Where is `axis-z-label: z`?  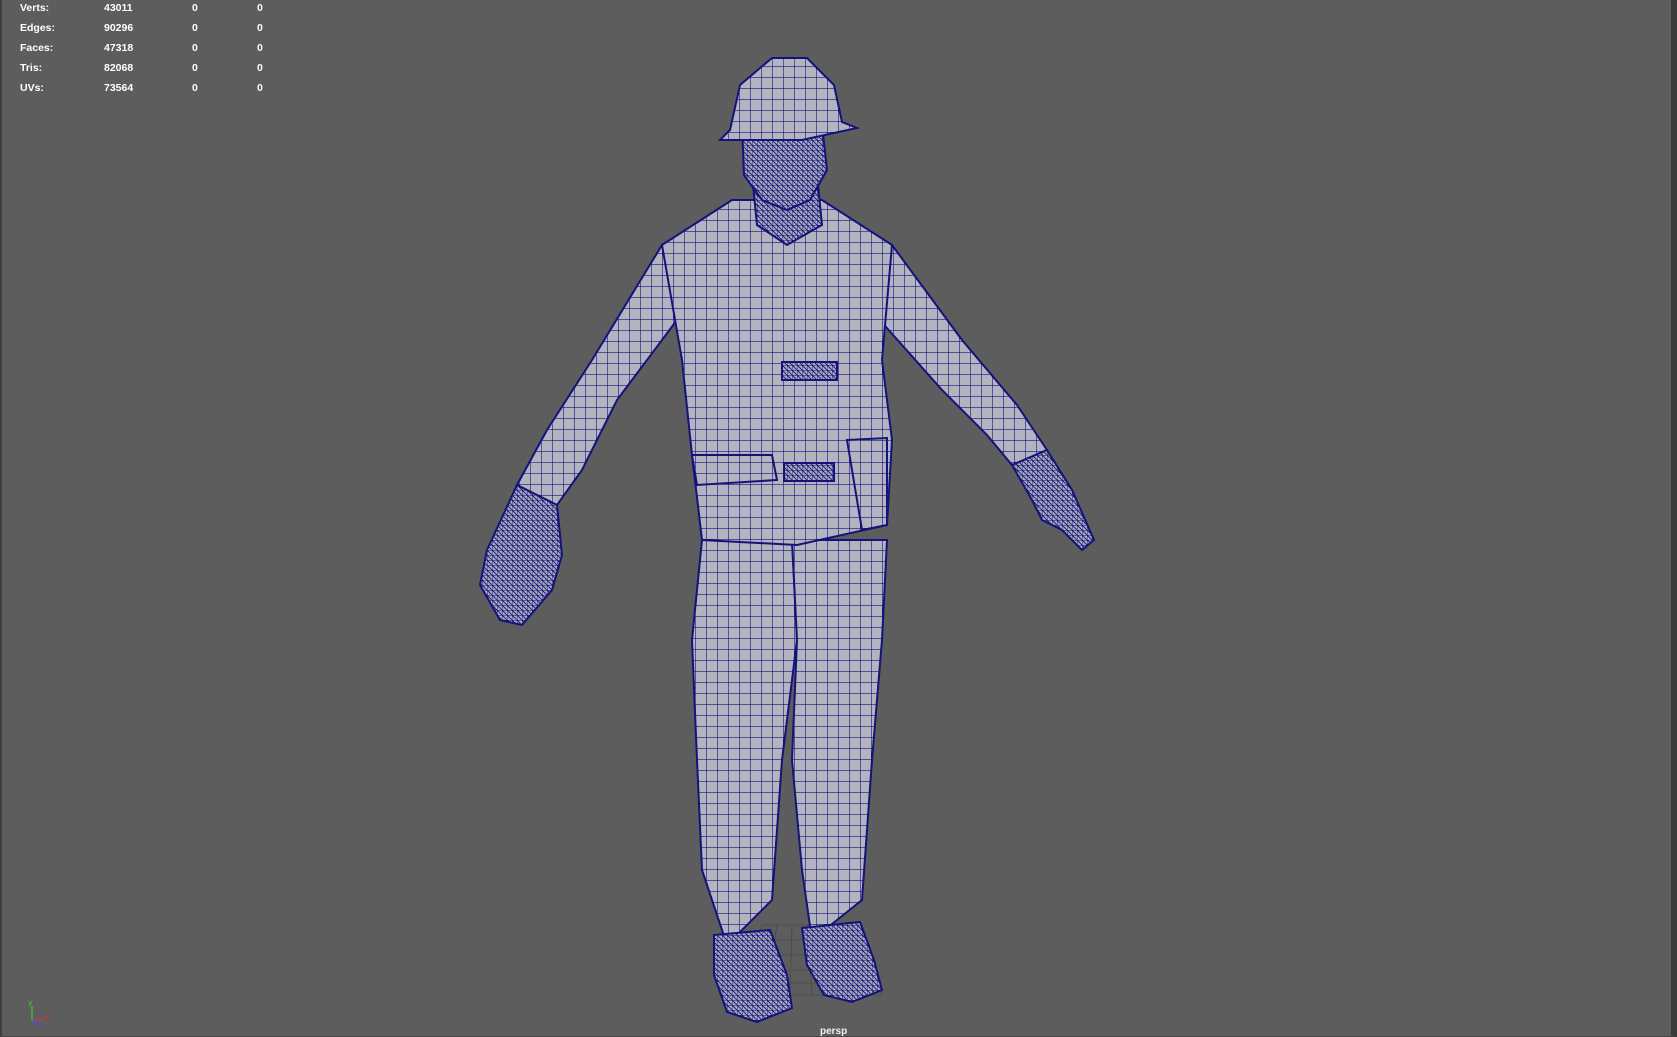 axis-z-label: z is located at coordinates (39, 1022).